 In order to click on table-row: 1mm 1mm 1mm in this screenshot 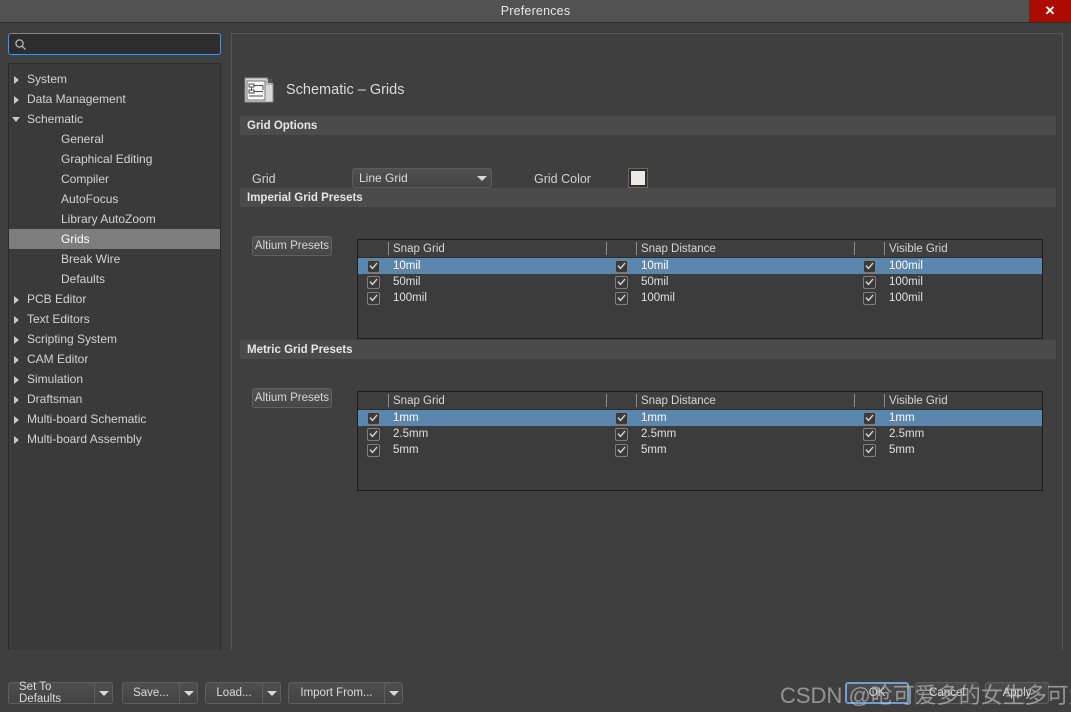, I will do `click(700, 418)`.